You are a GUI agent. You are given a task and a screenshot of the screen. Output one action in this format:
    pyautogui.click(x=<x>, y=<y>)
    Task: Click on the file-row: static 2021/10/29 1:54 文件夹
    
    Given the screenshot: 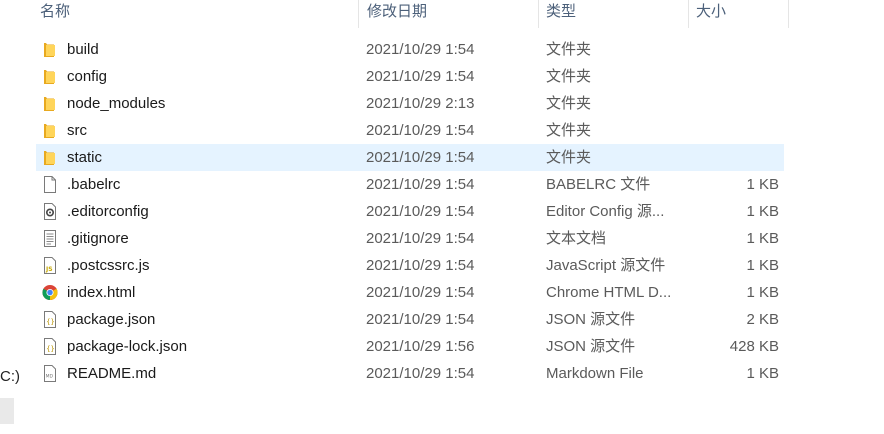 What is the action you would take?
    pyautogui.click(x=410, y=157)
    